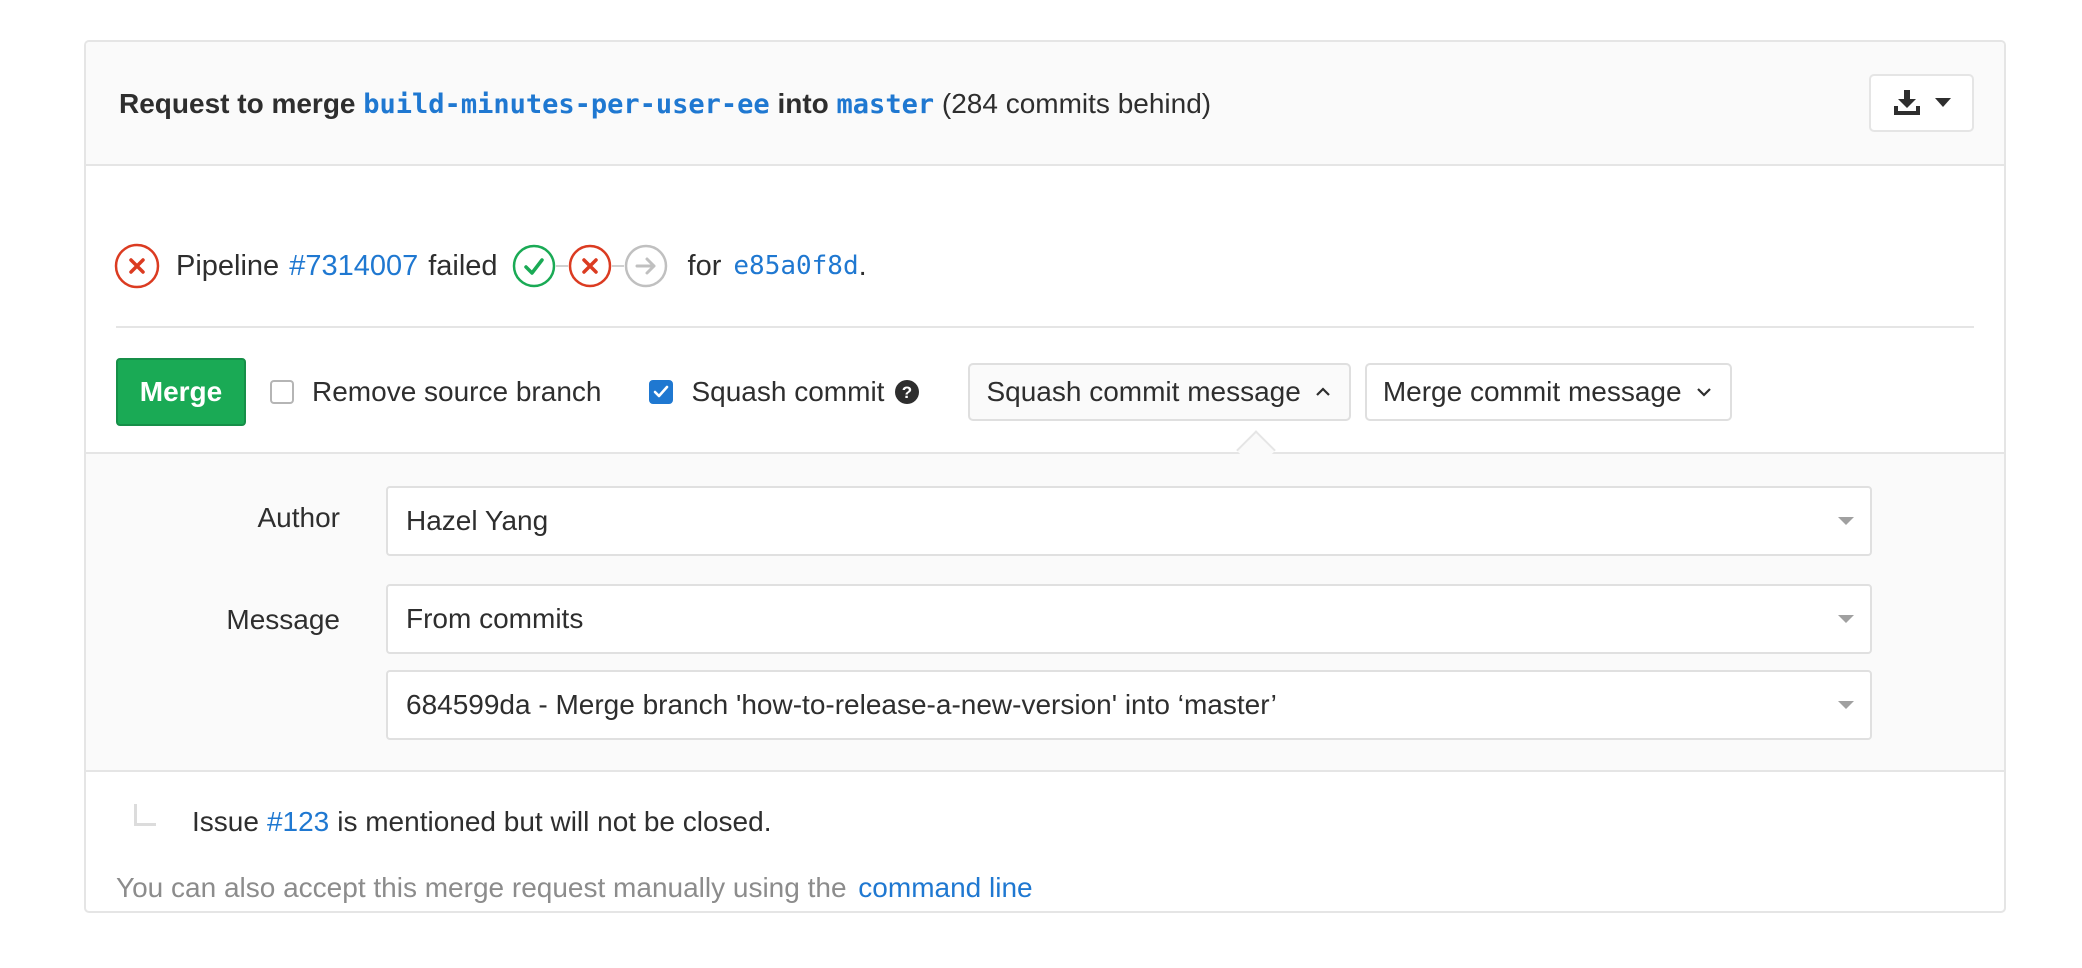  What do you see at coordinates (554, 821) in the screenshot?
I see `issue-suffix: is mentioned but will not be closed.` at bounding box center [554, 821].